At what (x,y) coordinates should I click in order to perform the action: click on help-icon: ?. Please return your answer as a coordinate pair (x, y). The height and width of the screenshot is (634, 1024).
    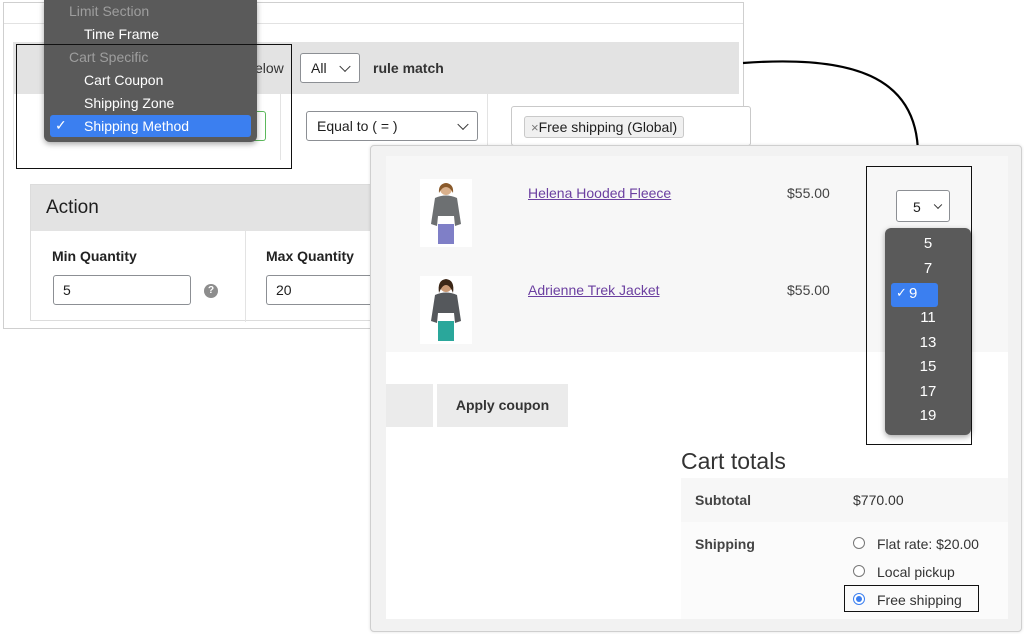
    Looking at the image, I should click on (211, 291).